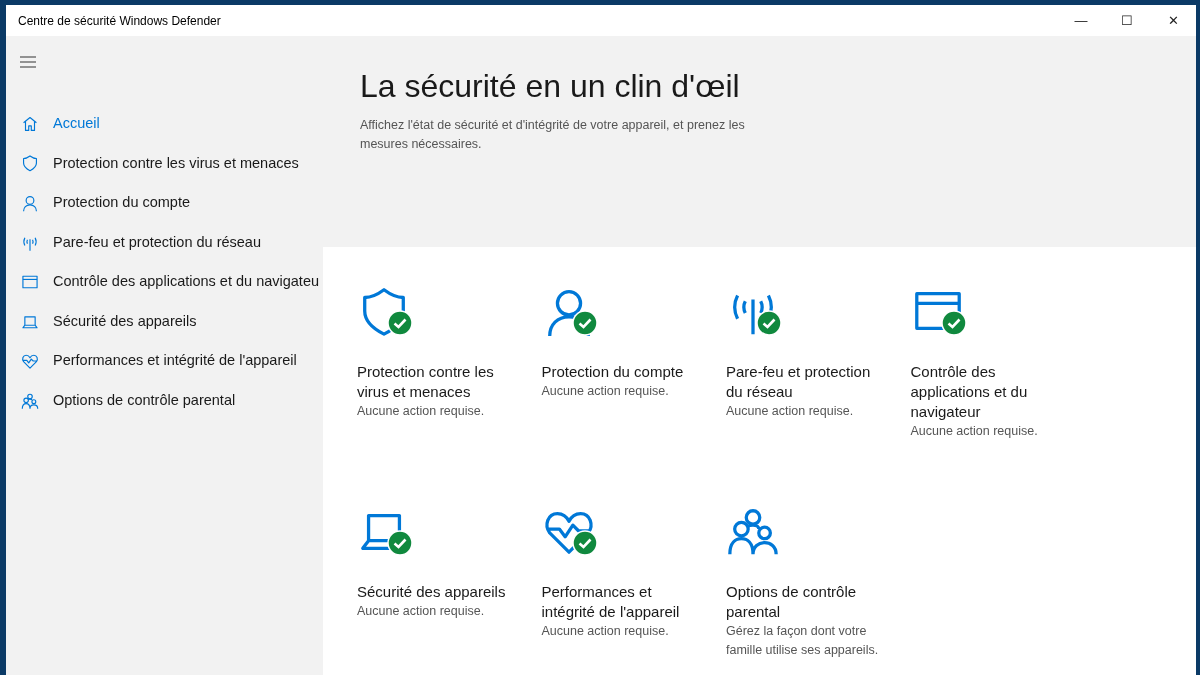 Image resolution: width=1200 pixels, height=675 pixels. I want to click on sidebar-item: Options de contrôle parental, so click(164, 401).